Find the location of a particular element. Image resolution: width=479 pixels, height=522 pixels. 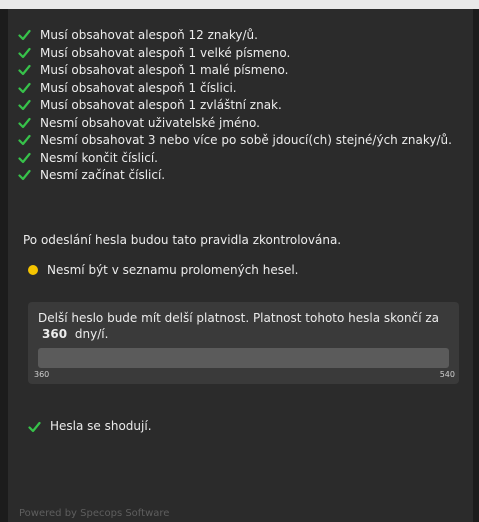

rule-item: Musí obsahovat alespoň 1 zvláštní znak. is located at coordinates (243, 105).